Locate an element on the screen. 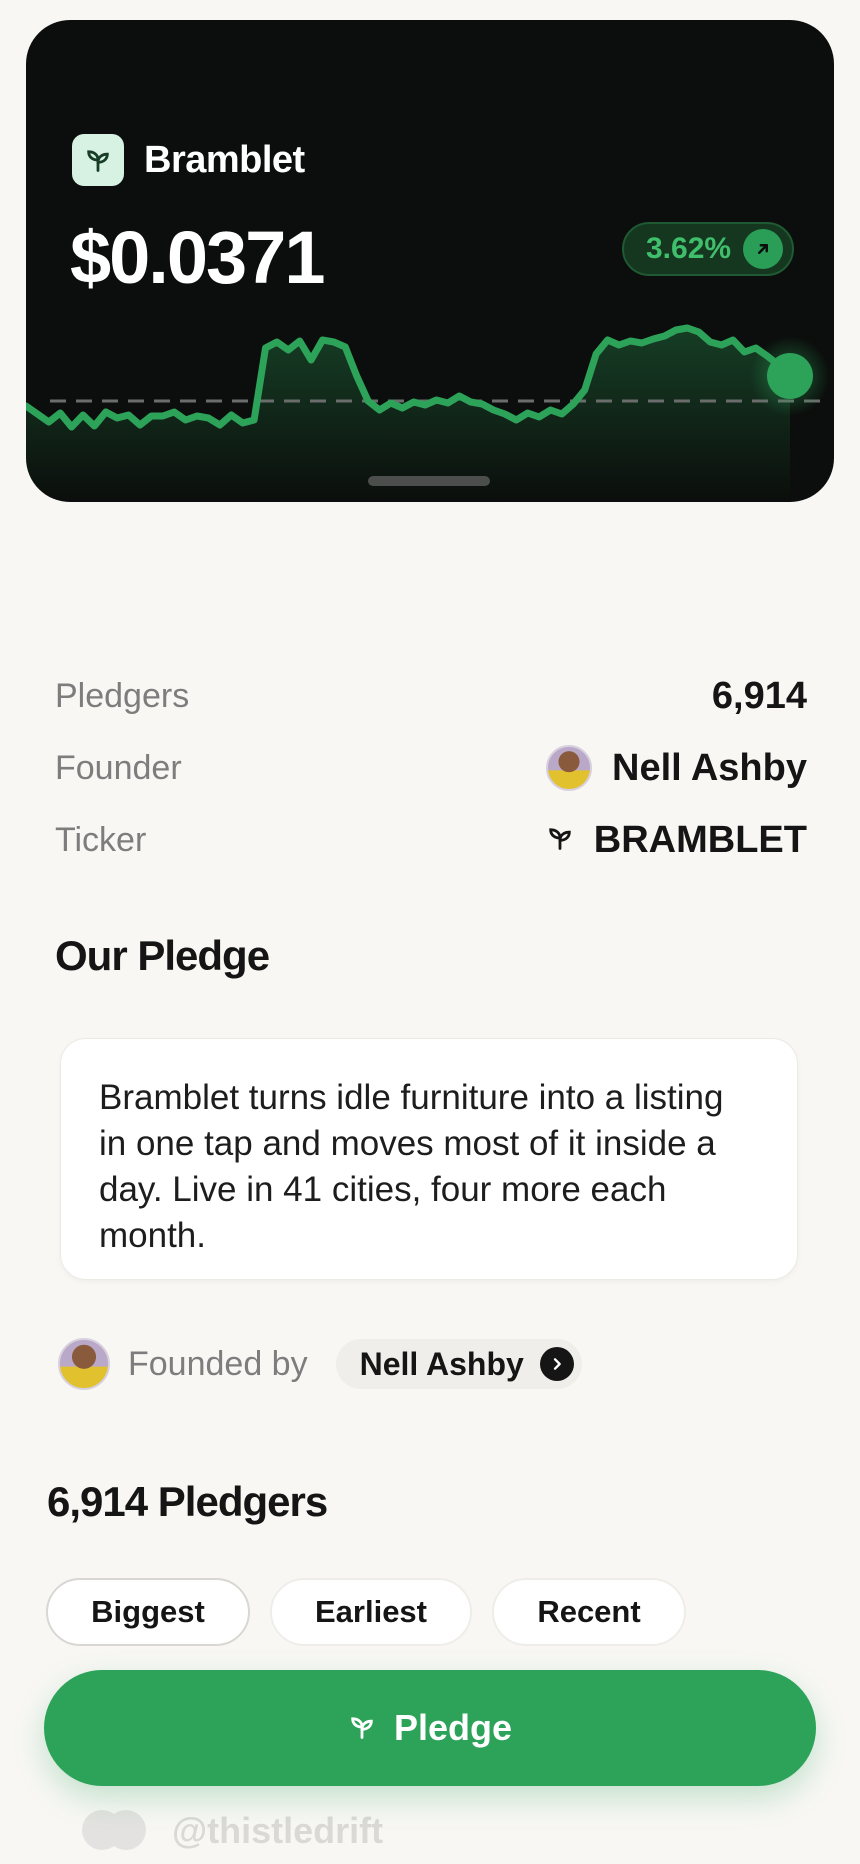  stat-label-ticker: Ticker is located at coordinates (101, 839).